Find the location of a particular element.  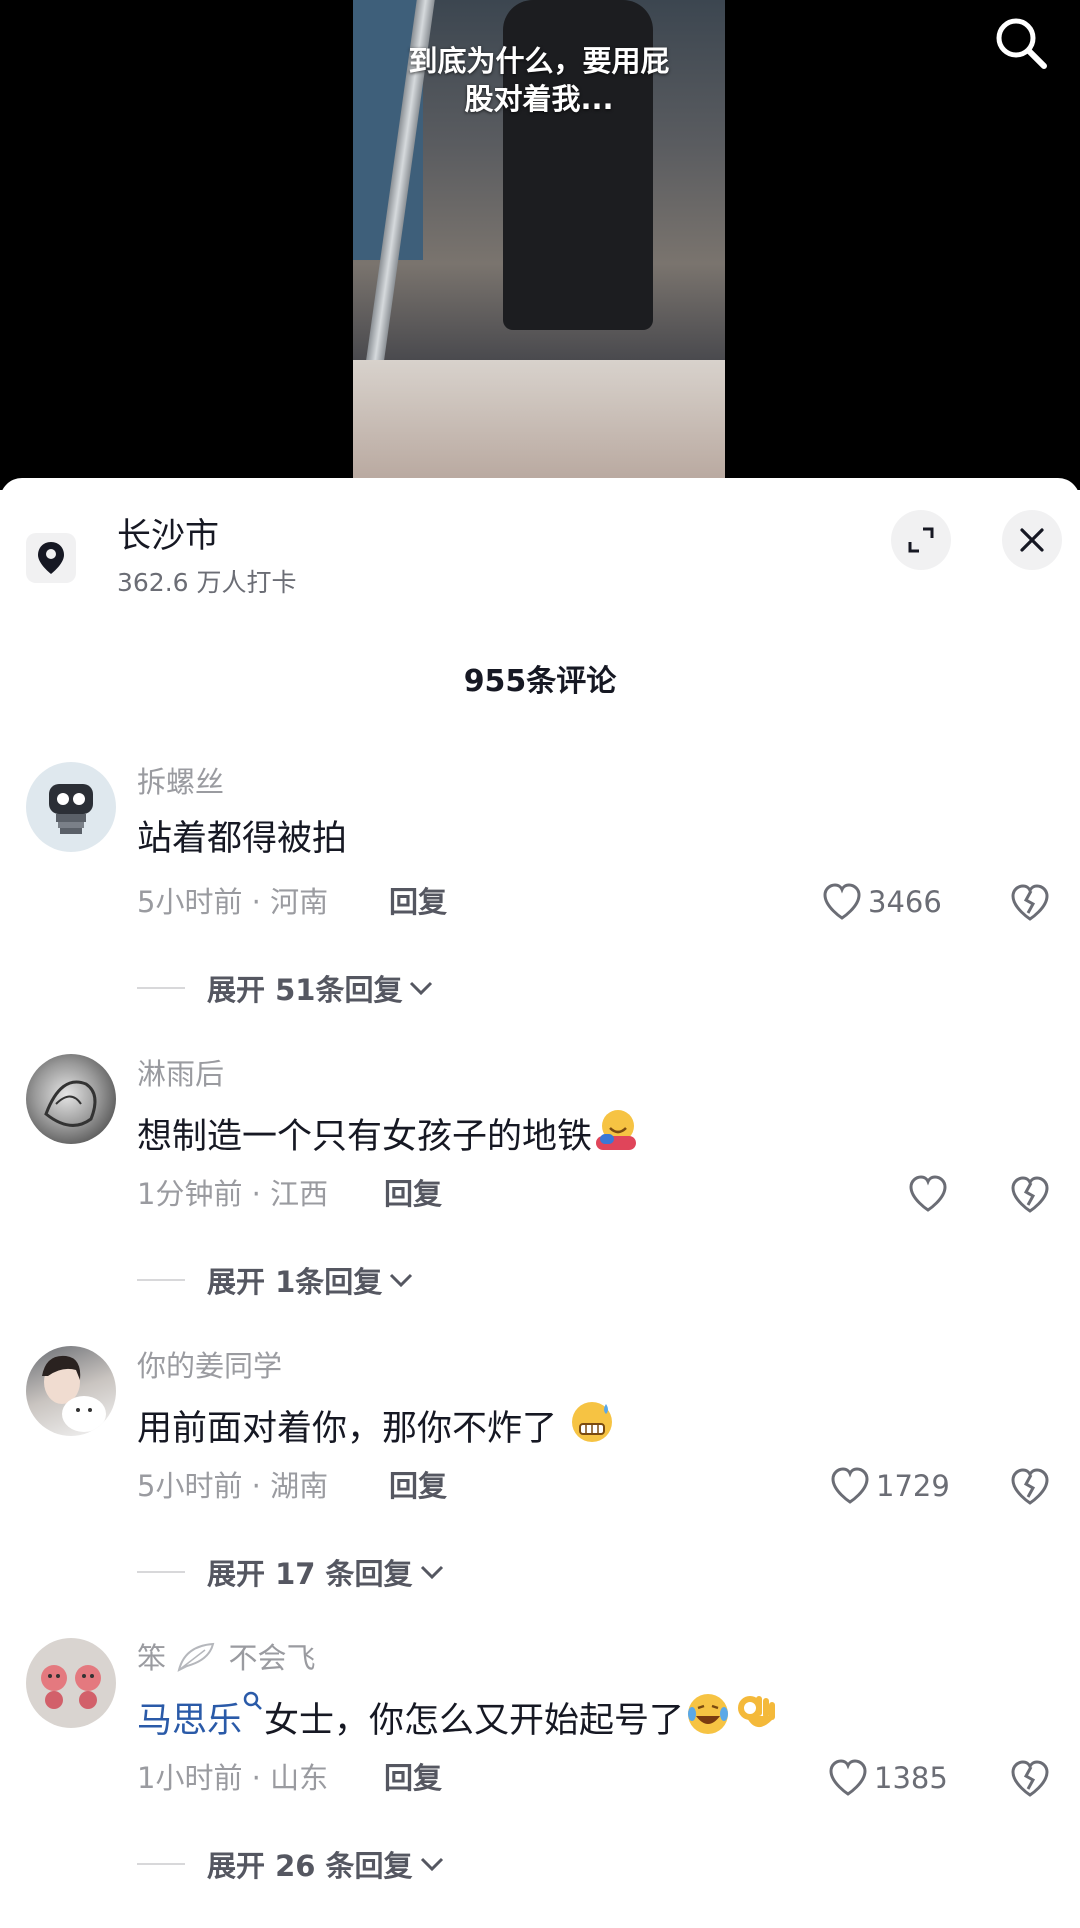

grimace-sweat-emoji-icon is located at coordinates (592, 1422).